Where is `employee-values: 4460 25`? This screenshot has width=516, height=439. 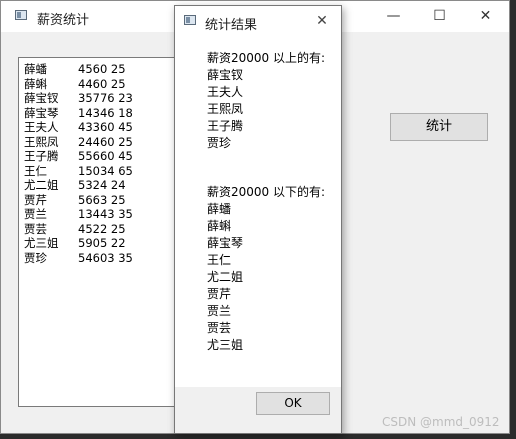 employee-values: 4460 25 is located at coordinates (102, 83).